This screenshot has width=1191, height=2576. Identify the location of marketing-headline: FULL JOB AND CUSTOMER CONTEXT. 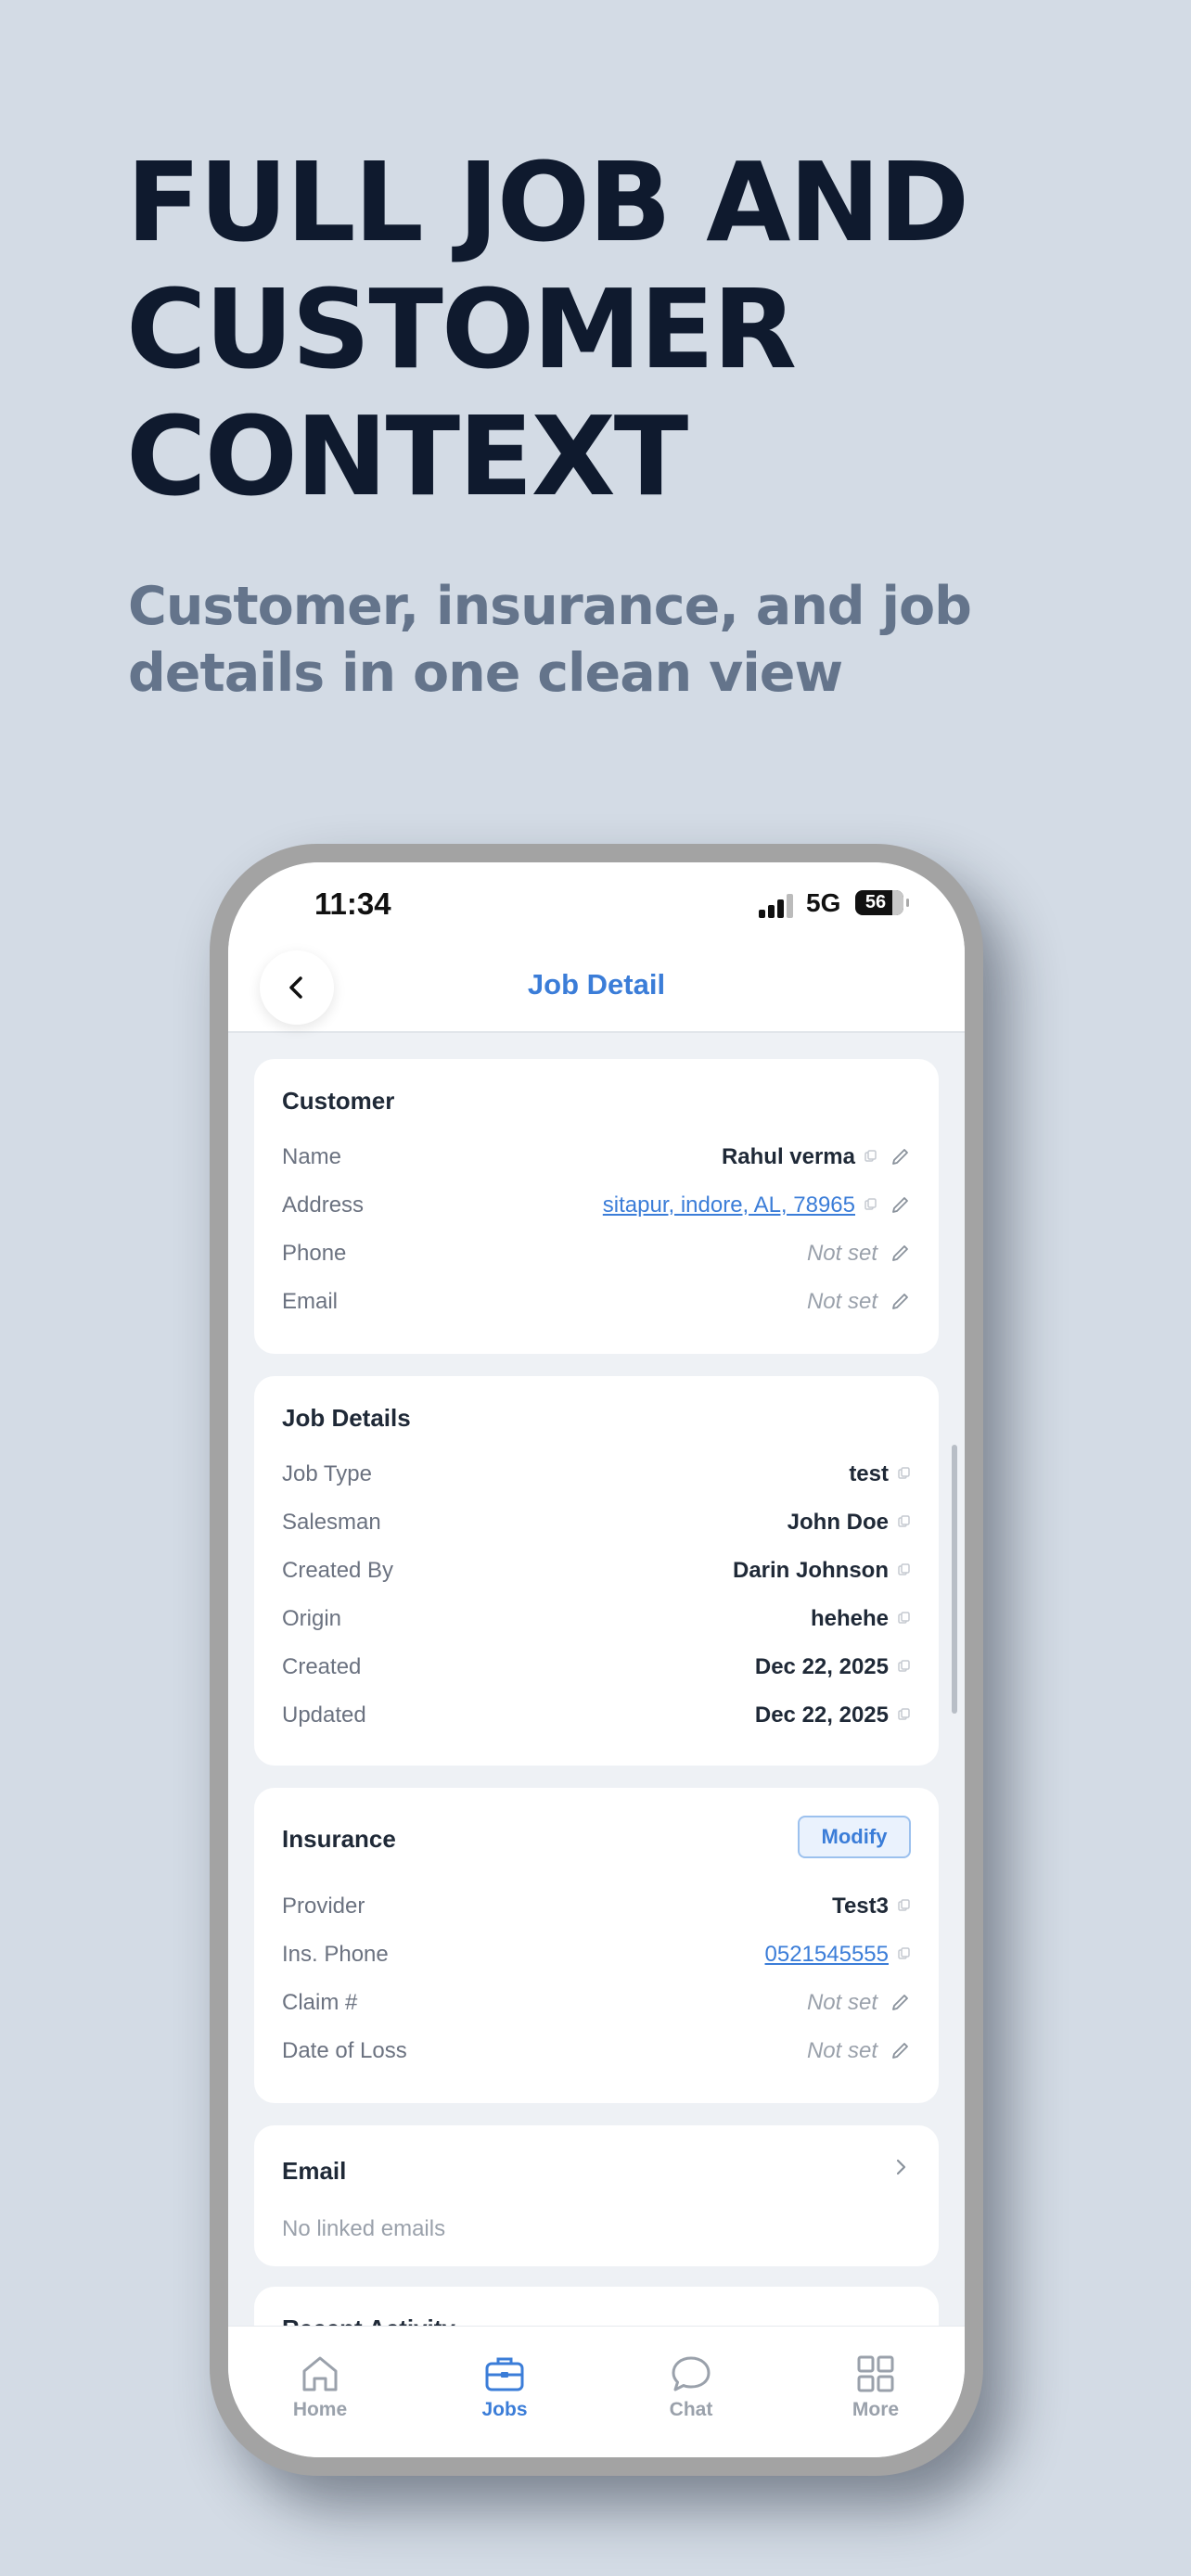
(636, 329).